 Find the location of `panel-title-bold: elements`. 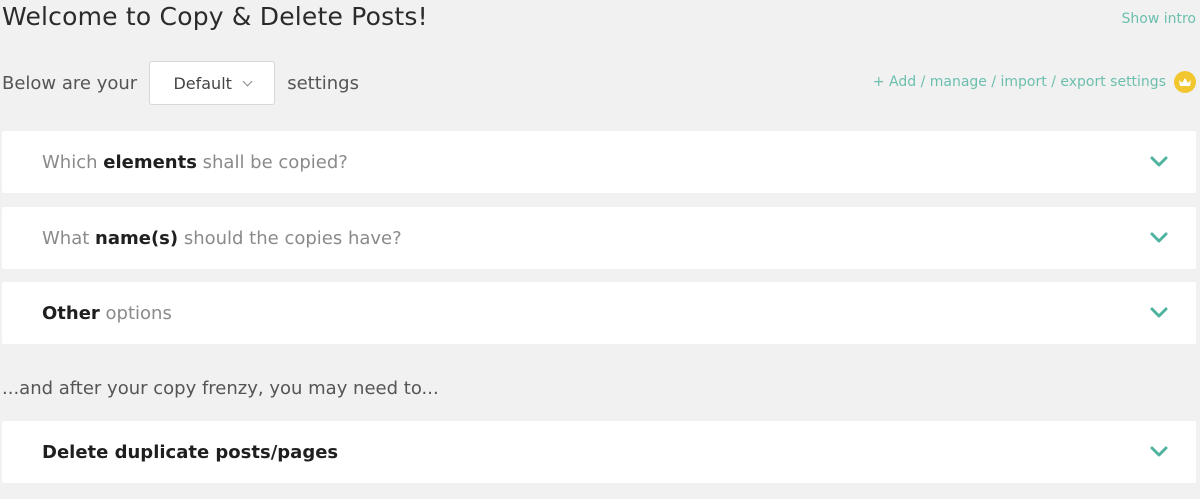

panel-title-bold: elements is located at coordinates (150, 162).